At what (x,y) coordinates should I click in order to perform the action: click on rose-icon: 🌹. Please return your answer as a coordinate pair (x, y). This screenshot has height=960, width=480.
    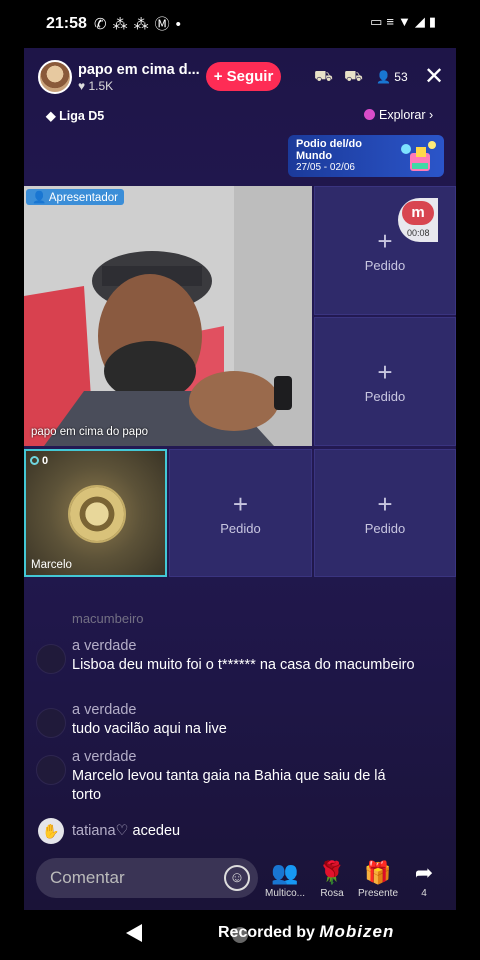
    Looking at the image, I should click on (332, 872).